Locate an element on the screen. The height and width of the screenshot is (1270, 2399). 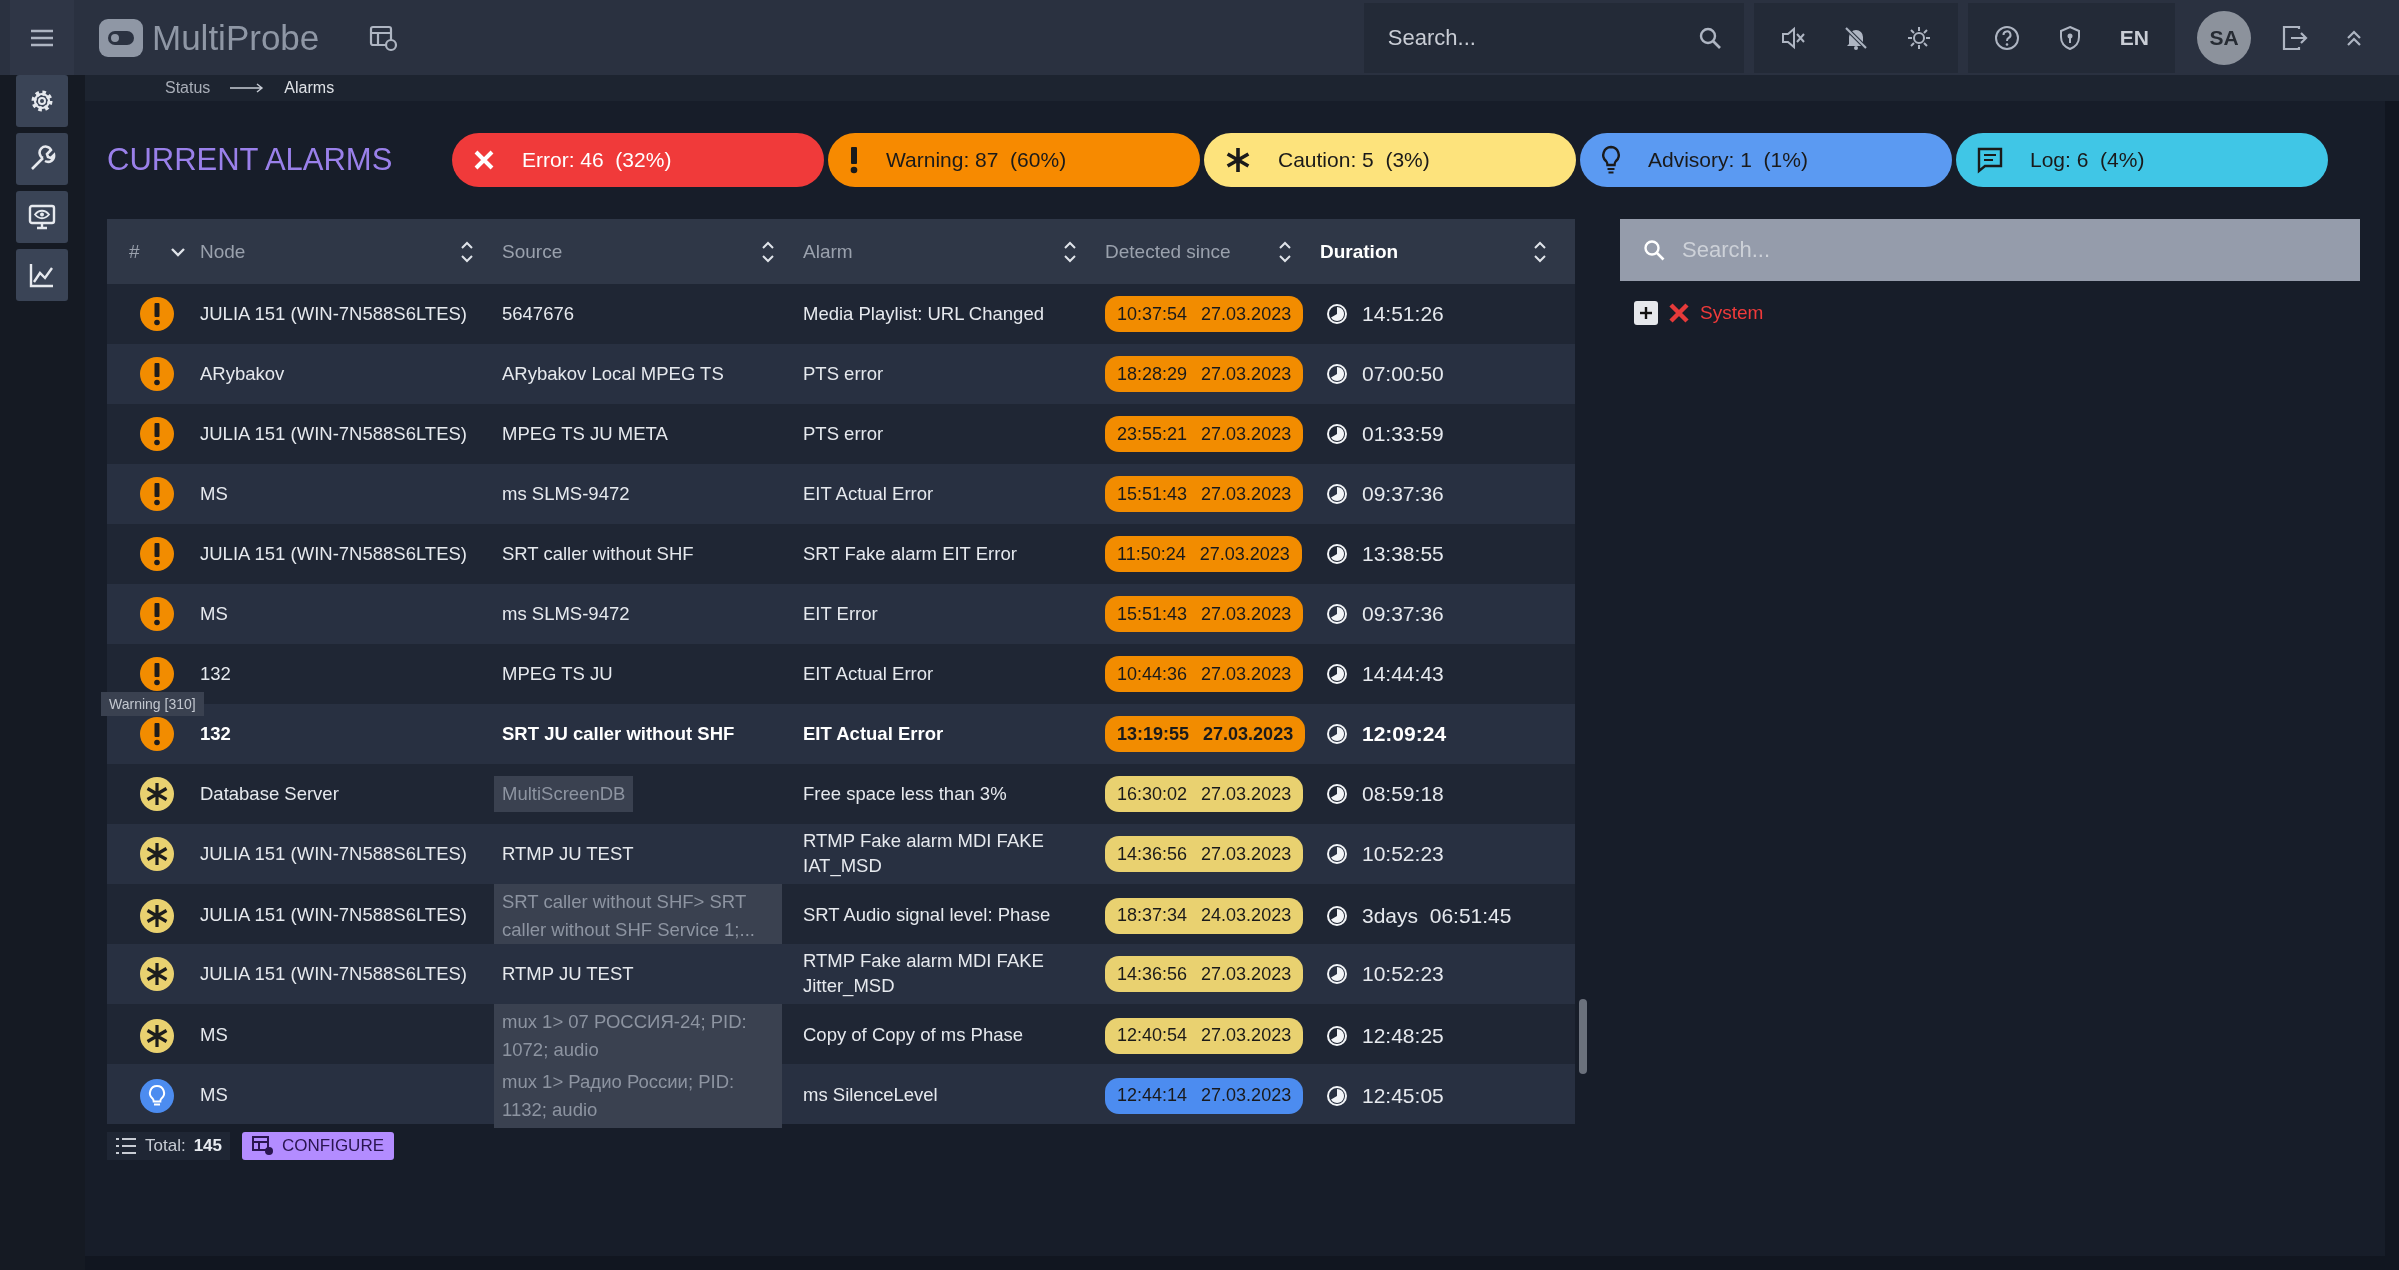
alarm-cell-text: Media Playlist: URL Changed is located at coordinates (924, 313).